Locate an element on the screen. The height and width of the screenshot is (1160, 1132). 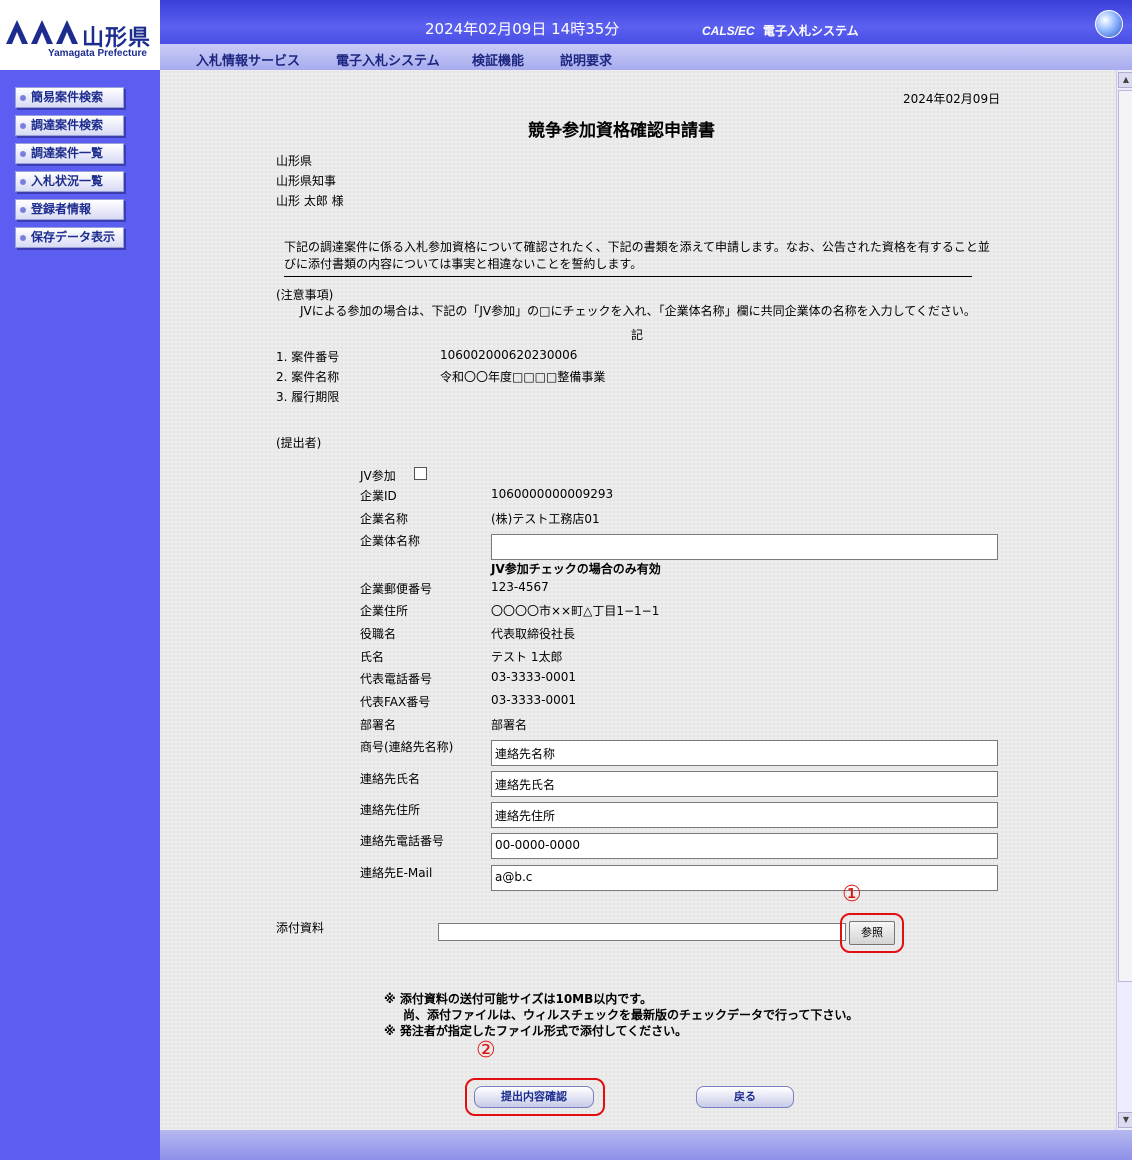
sidebar-item-label: 簡易案件検索 is located at coordinates (67, 97).